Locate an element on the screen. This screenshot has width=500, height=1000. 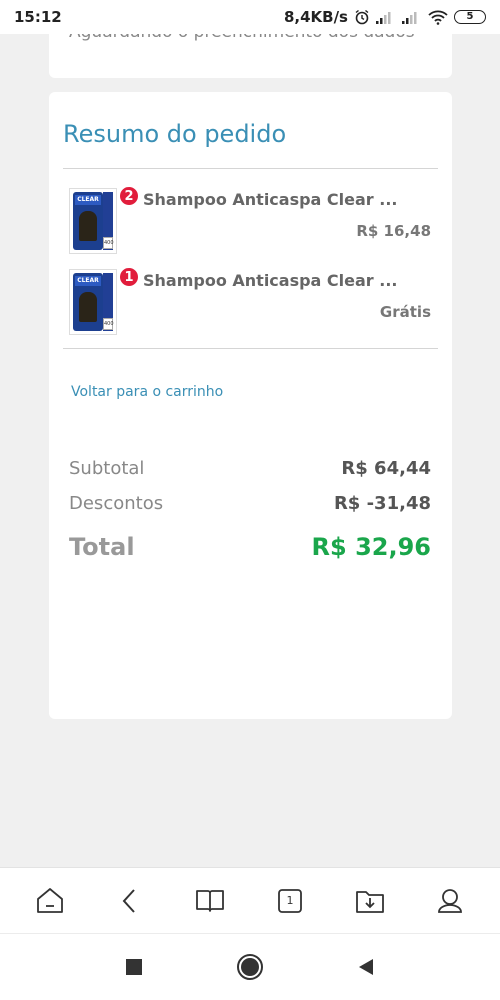
signal-icon is located at coordinates (386, 17).